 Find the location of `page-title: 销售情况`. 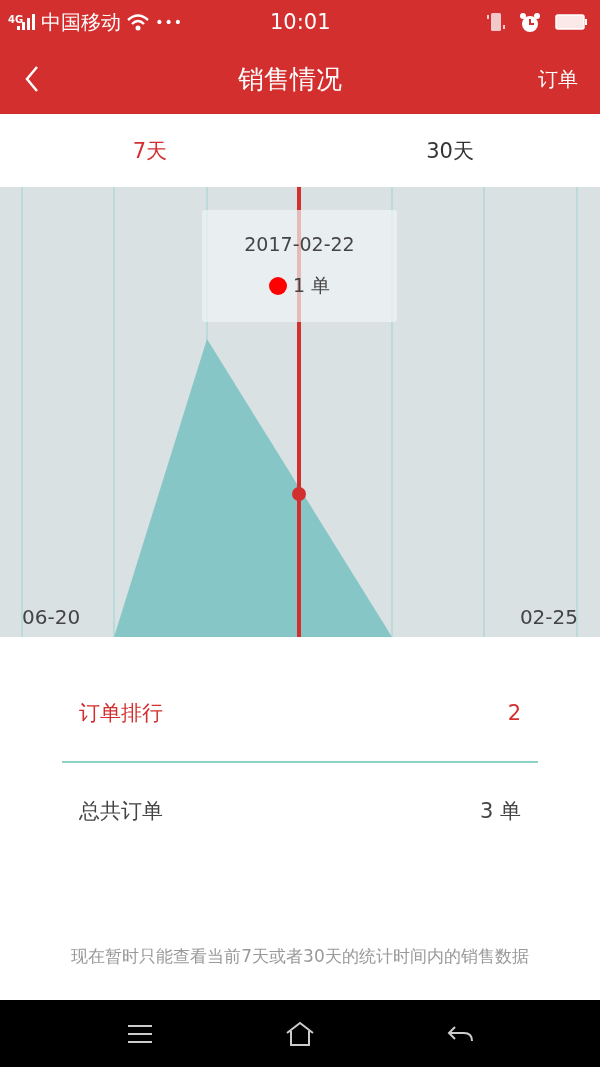

page-title: 销售情况 is located at coordinates (289, 79).